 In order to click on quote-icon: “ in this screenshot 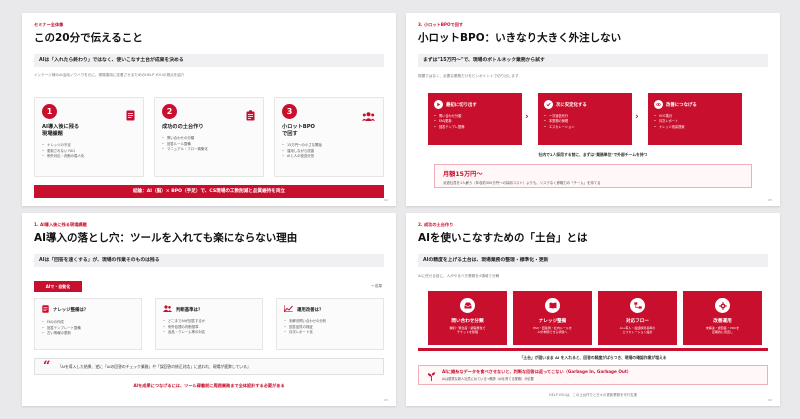, I will do `click(47, 366)`.